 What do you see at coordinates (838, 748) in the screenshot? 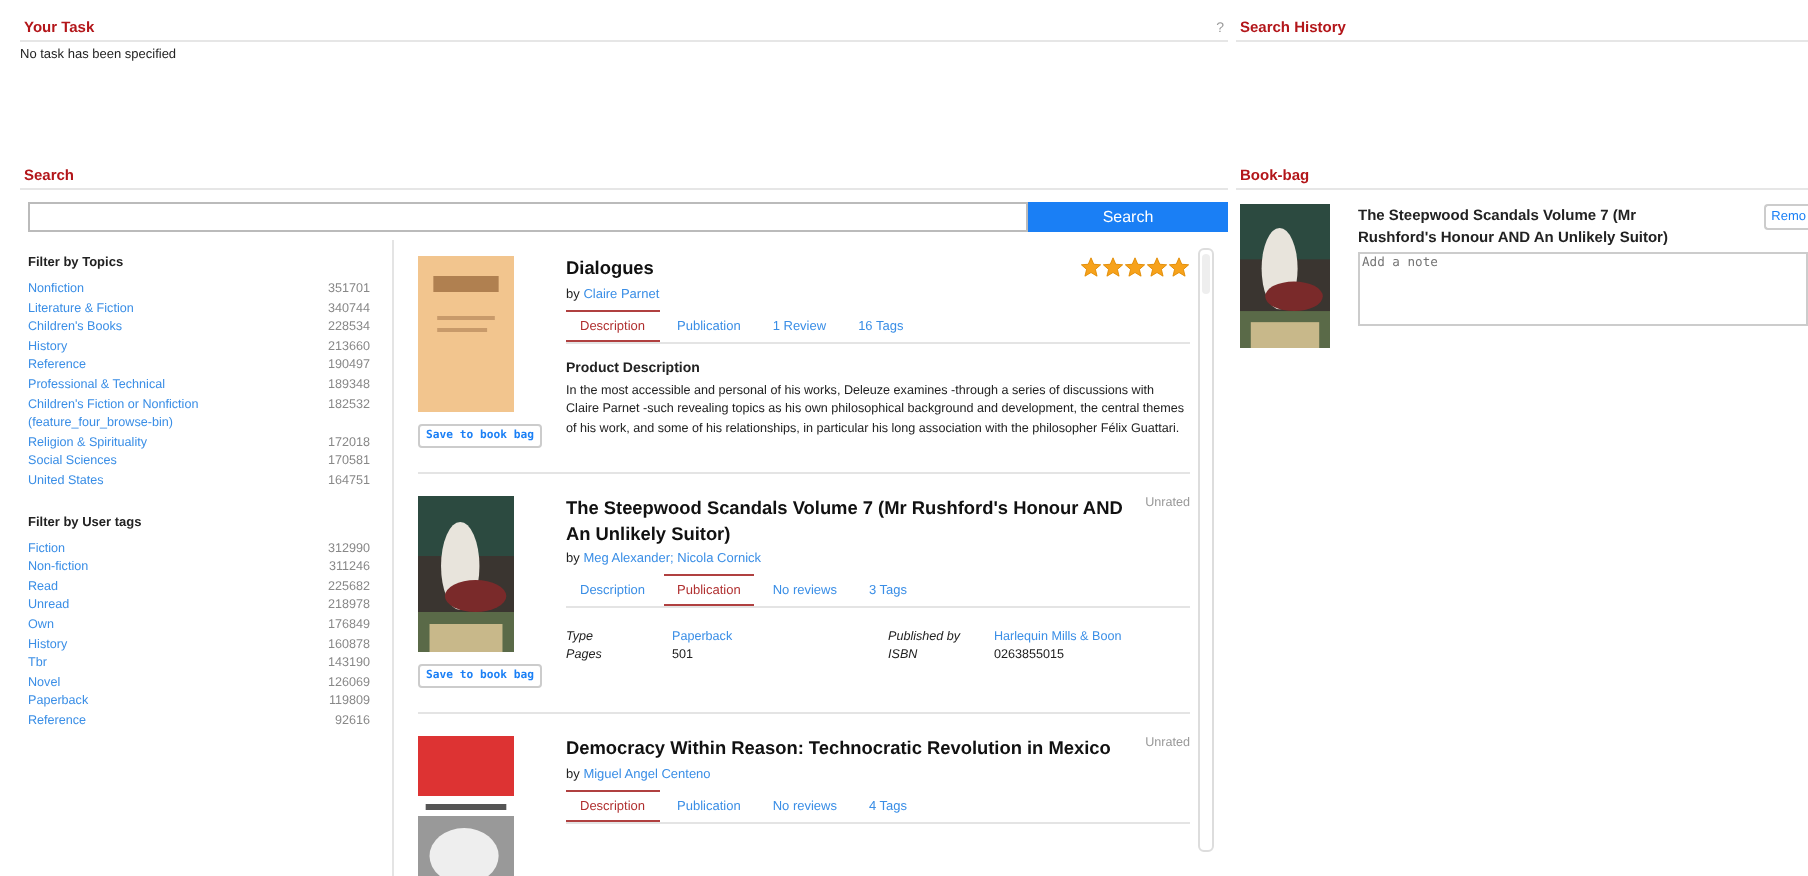
I see `book-title: Democracy Within Reason: Technocratic Revolution in Mexico` at bounding box center [838, 748].